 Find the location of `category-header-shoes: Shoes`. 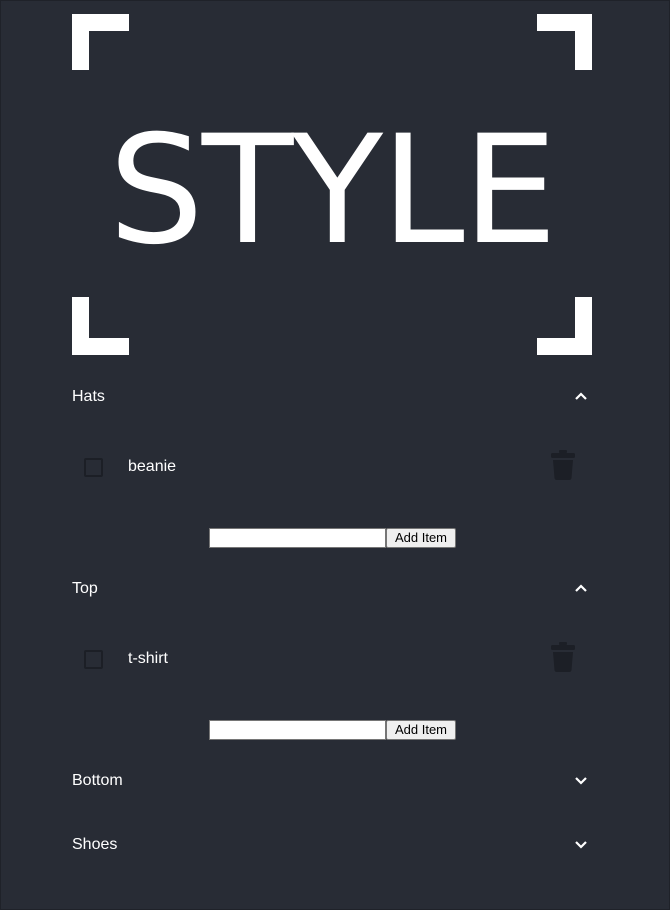

category-header-shoes: Shoes is located at coordinates (333, 845).